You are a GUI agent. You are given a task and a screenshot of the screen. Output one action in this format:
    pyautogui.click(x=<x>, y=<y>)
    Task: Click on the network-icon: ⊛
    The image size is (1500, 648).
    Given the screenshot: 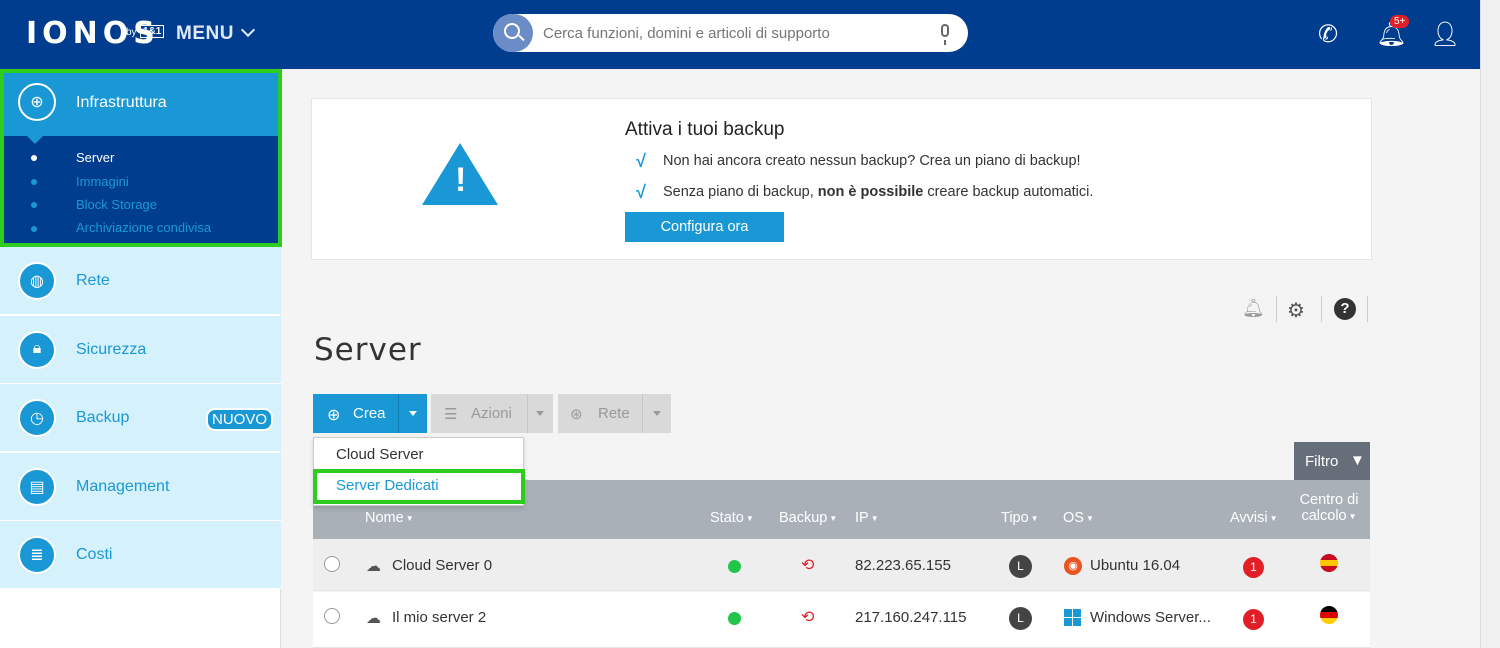 What is the action you would take?
    pyautogui.click(x=576, y=414)
    